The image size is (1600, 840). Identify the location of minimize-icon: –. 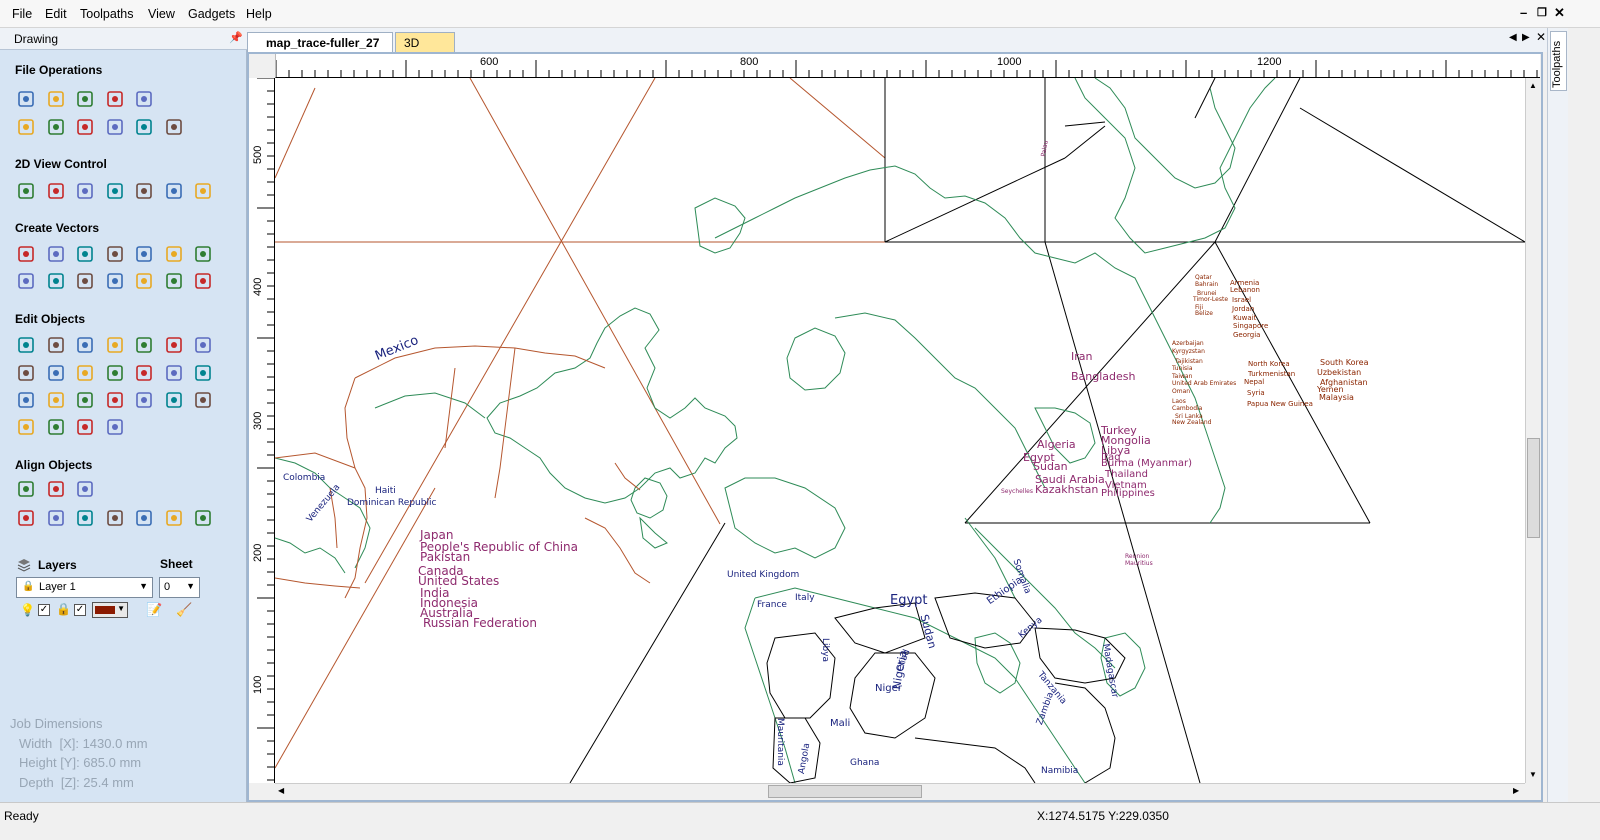
(1523, 12).